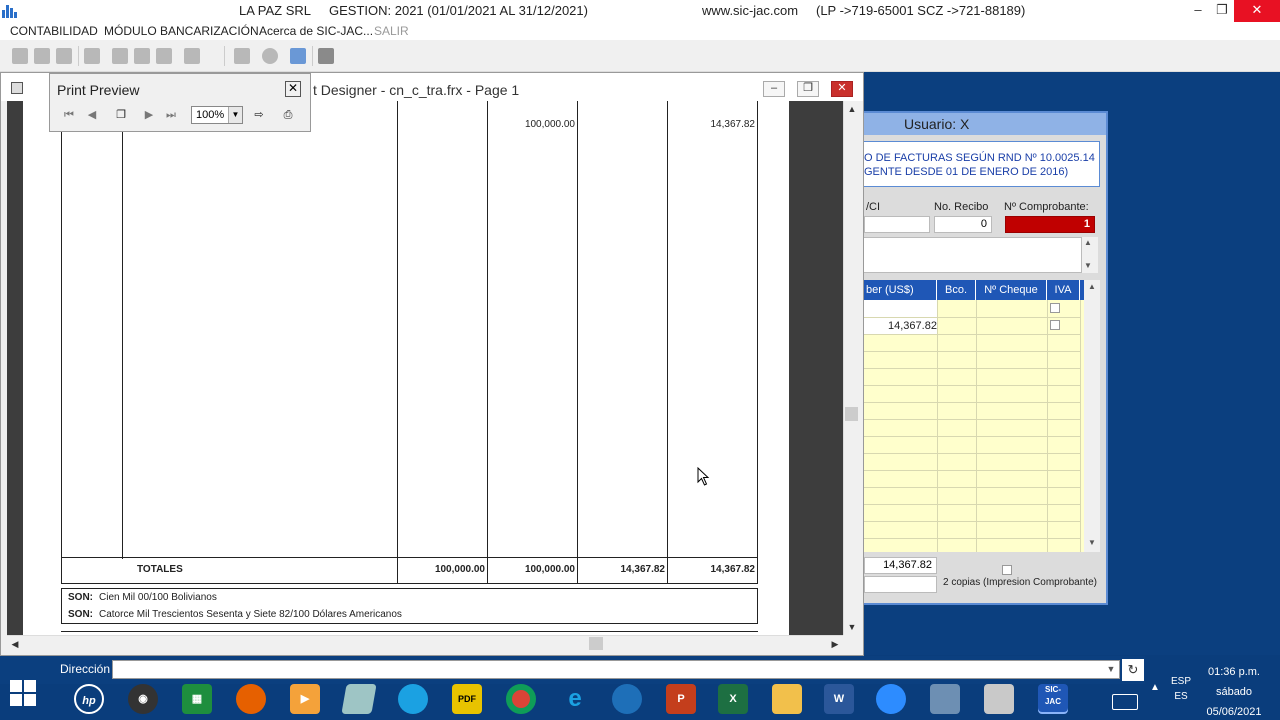 The height and width of the screenshot is (720, 1280). I want to click on toolbar-calculator-icon, so click(298, 56).